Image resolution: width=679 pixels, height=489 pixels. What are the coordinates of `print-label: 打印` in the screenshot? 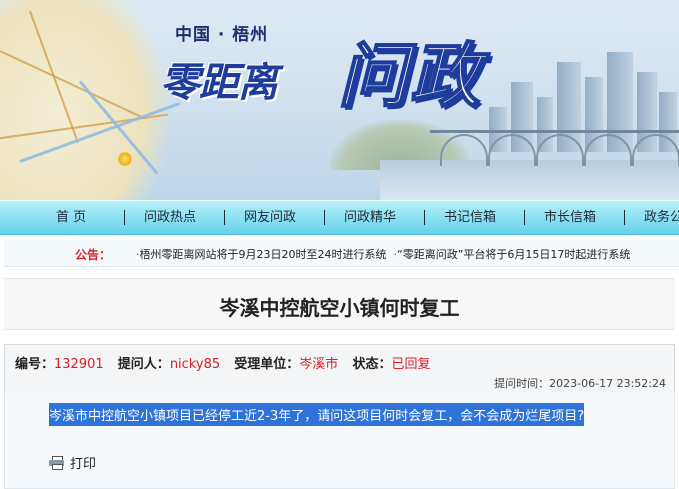 It's located at (83, 464).